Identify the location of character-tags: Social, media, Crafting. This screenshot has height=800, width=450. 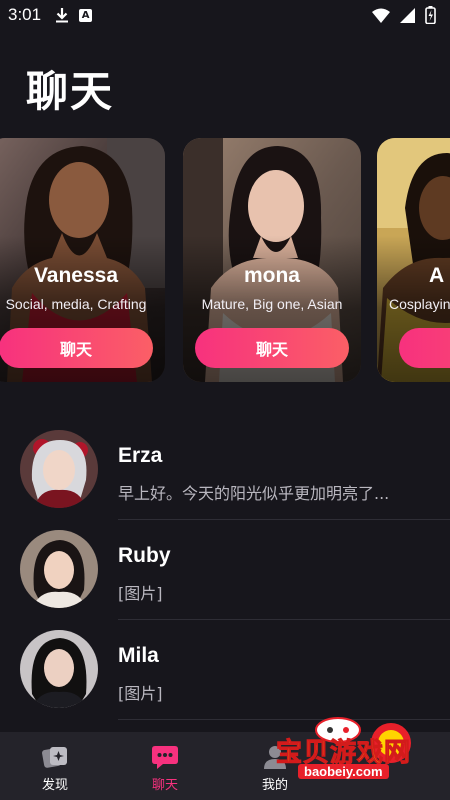
(76, 304).